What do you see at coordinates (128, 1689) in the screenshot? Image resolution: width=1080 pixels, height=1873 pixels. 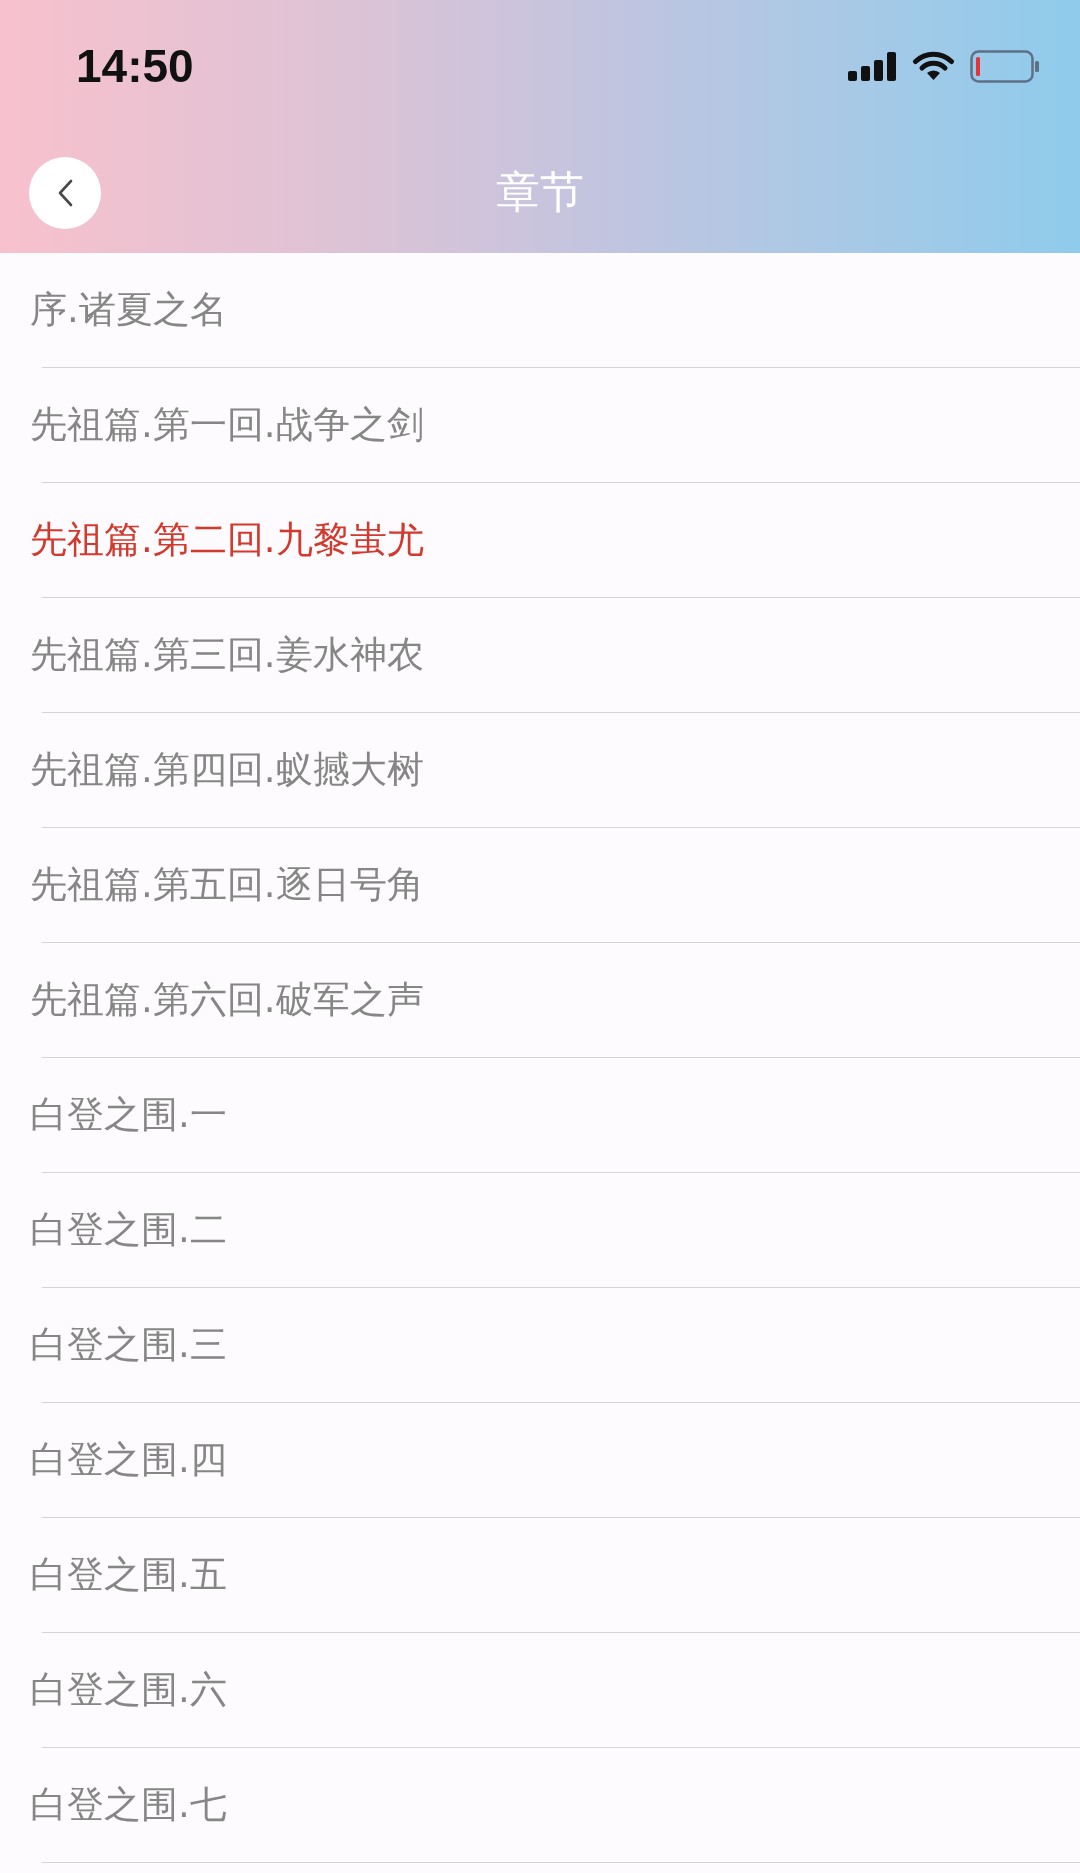 I see `chapter-item: 白登之围.六` at bounding box center [128, 1689].